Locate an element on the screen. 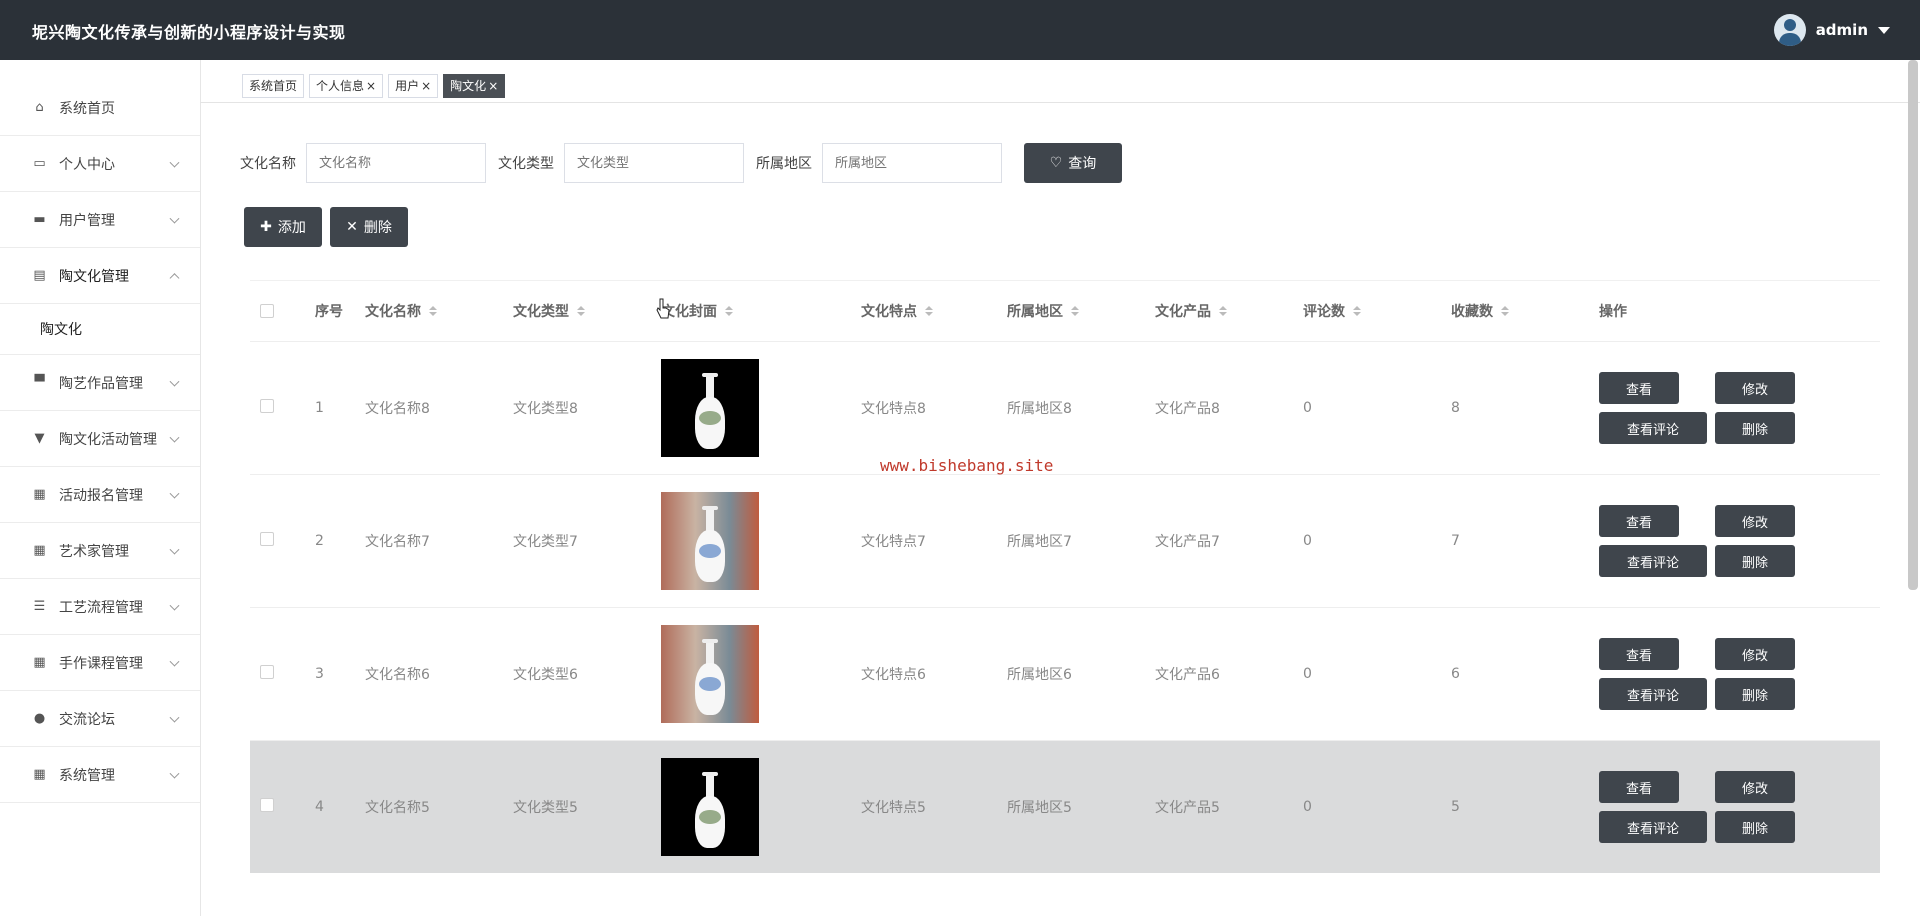 The height and width of the screenshot is (916, 1920). header-name: 文化名称 is located at coordinates (439, 311).